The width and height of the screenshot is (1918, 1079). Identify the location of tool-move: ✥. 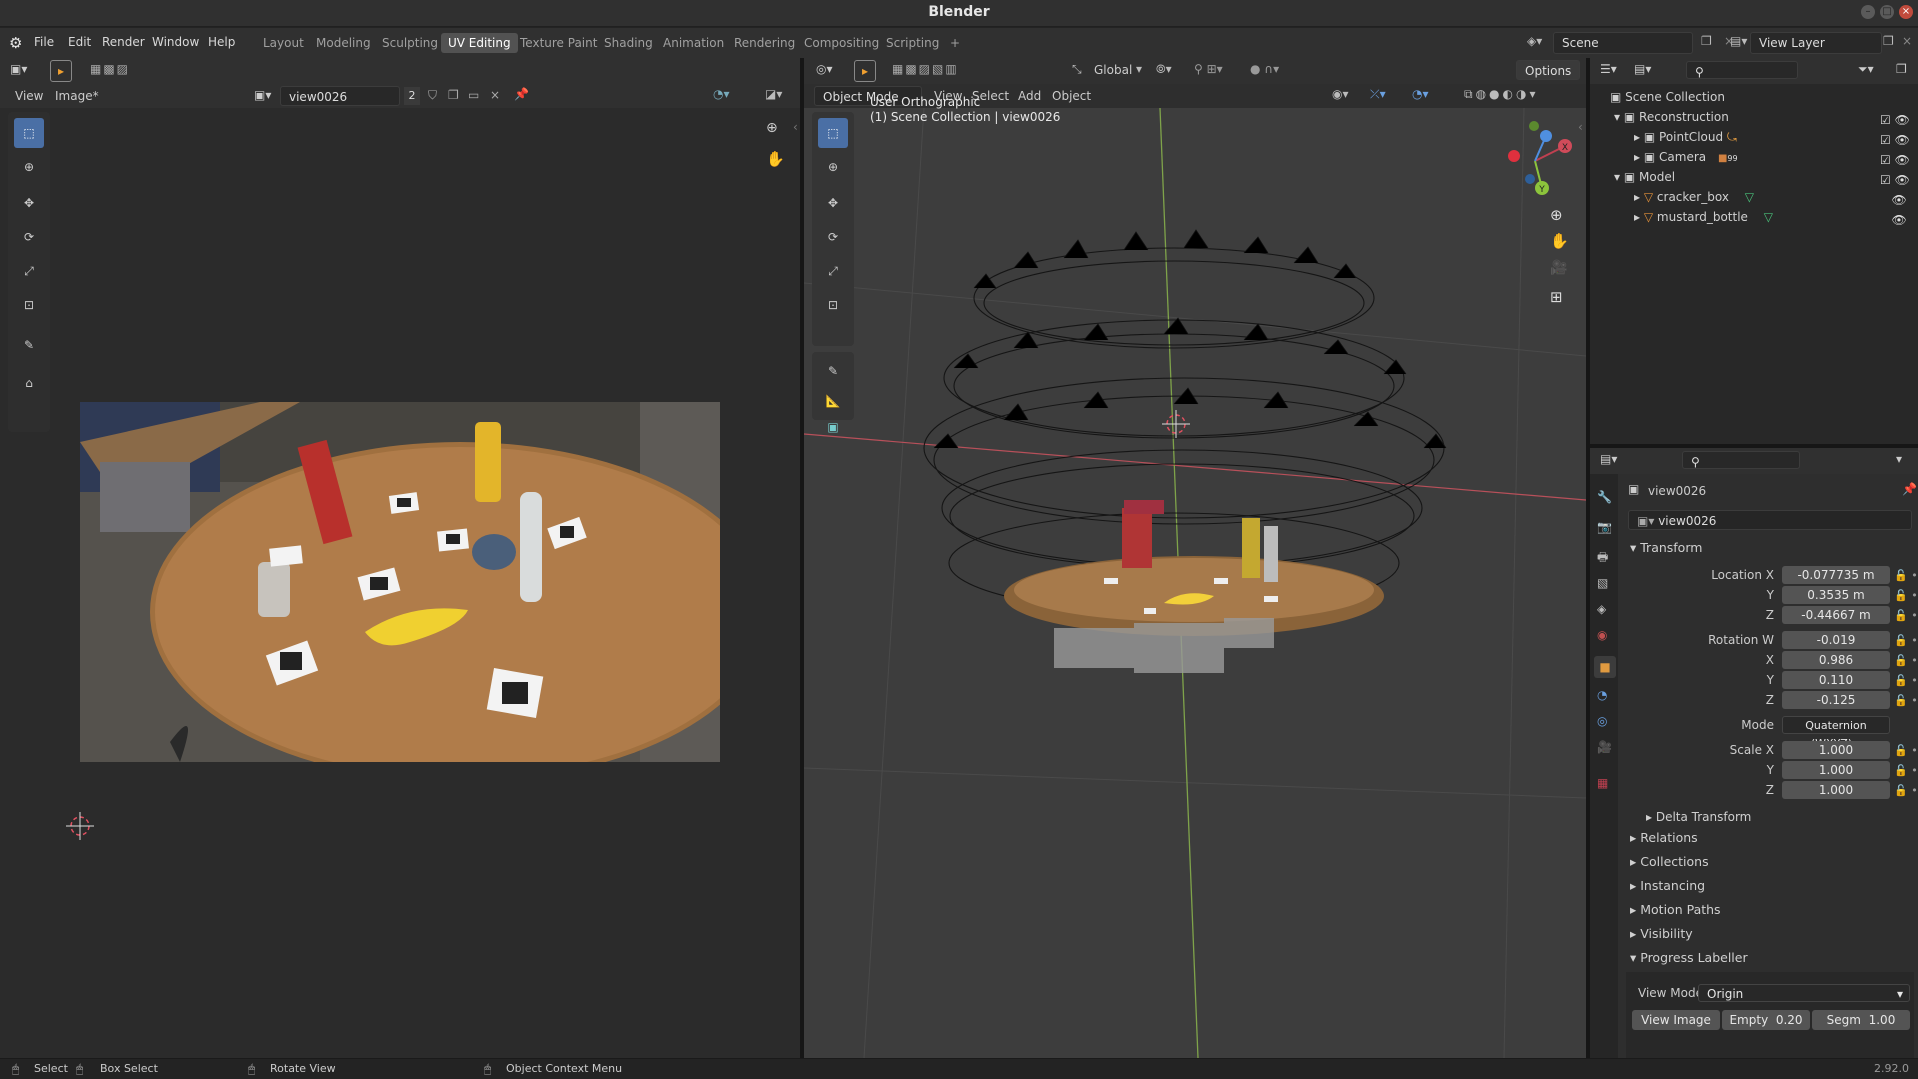
(29, 203).